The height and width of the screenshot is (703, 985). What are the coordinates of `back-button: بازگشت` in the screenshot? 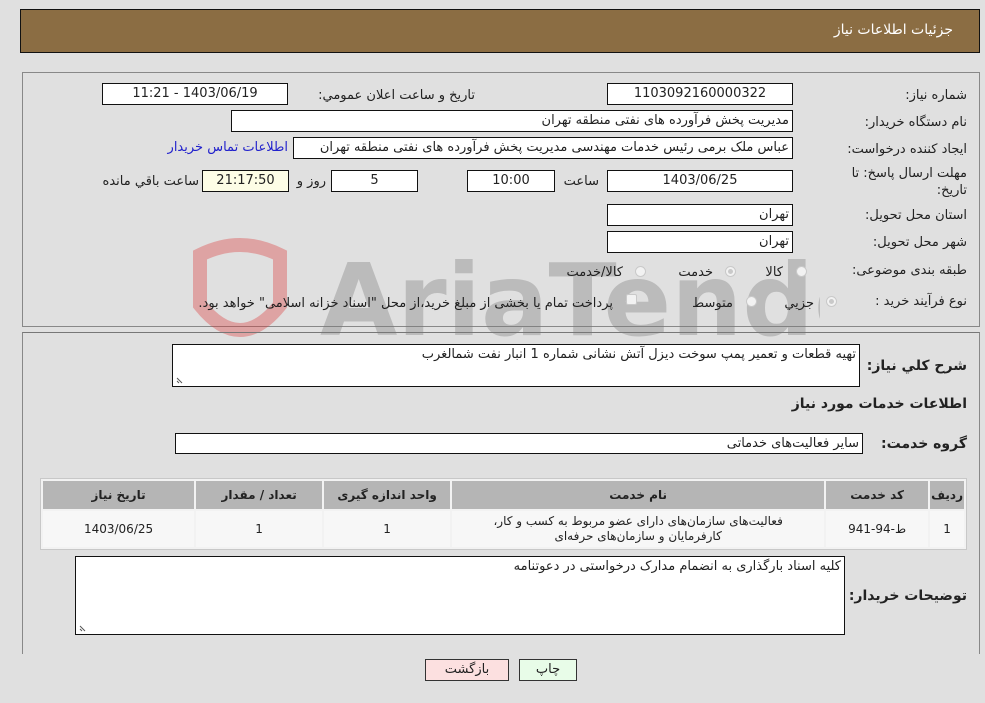 It's located at (467, 670).